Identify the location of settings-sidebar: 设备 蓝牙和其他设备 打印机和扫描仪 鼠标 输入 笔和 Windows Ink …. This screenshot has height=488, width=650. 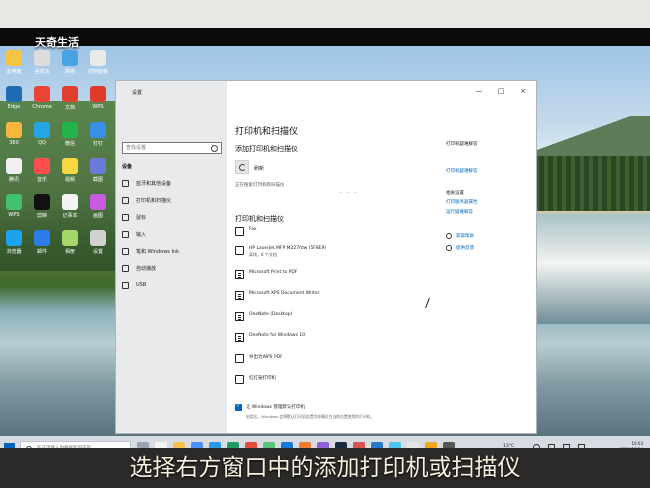
(171, 257).